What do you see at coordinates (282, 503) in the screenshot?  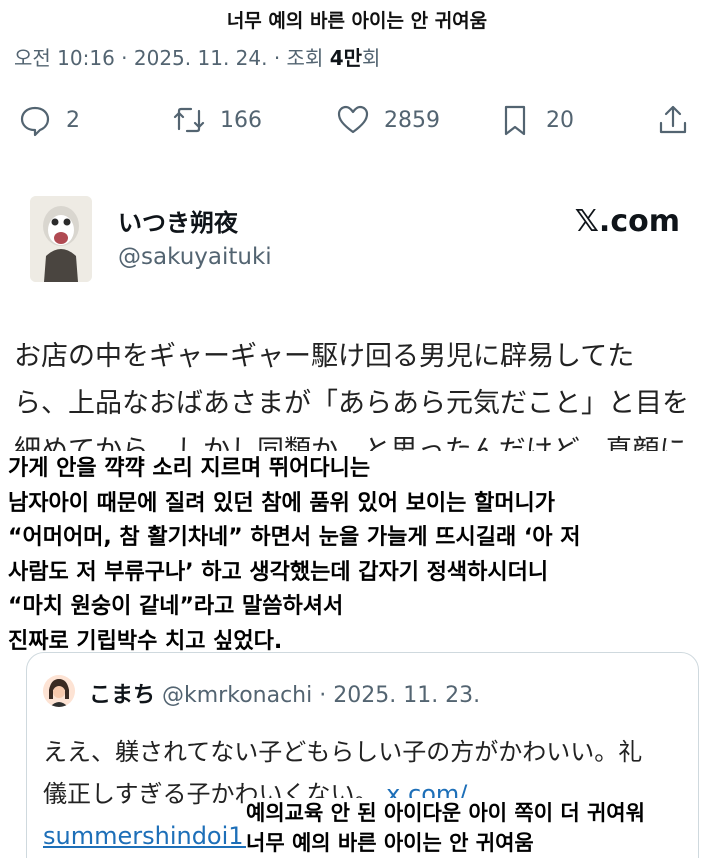 I see `translation-line: 남자아이 때문에 질려 있던 참에 품위 있어 보이는 할머니가` at bounding box center [282, 503].